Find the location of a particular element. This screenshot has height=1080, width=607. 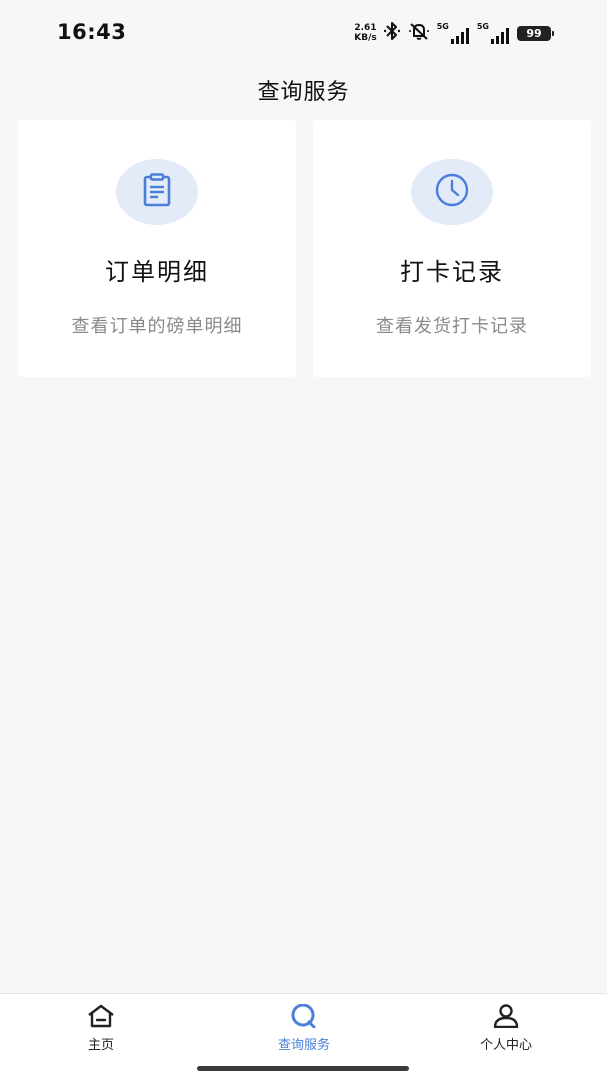

status-time: 16:43 is located at coordinates (92, 32).